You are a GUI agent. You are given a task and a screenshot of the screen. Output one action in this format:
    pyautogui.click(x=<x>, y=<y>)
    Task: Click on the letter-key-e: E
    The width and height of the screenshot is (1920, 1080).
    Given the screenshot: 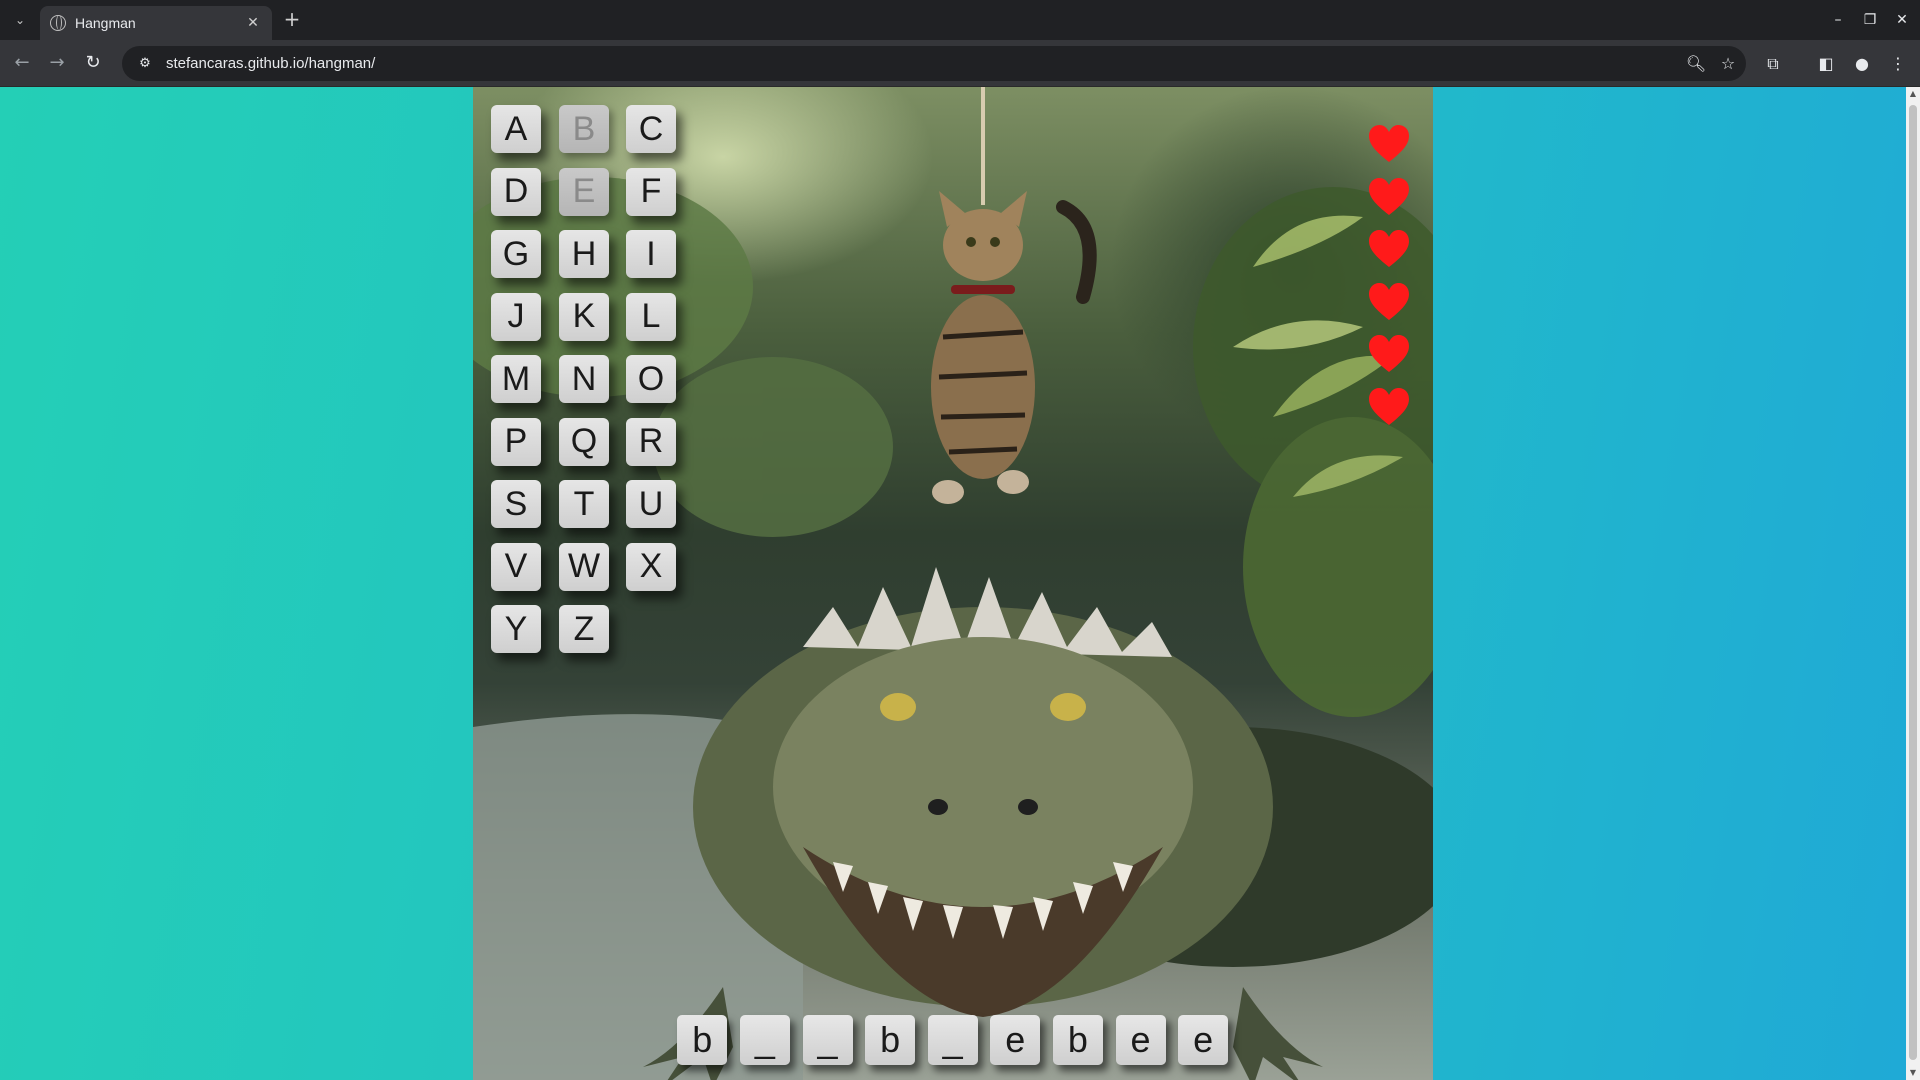 What is the action you would take?
    pyautogui.click(x=584, y=191)
    